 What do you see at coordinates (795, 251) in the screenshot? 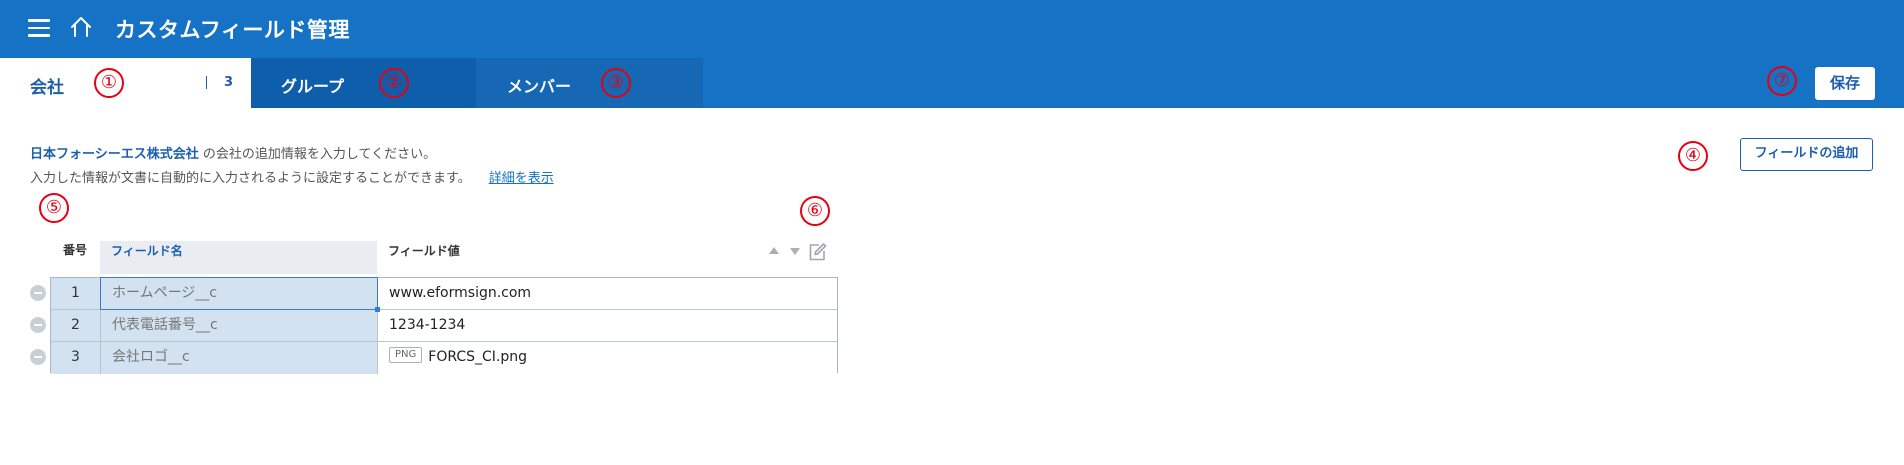
I see `sort-down-icon` at bounding box center [795, 251].